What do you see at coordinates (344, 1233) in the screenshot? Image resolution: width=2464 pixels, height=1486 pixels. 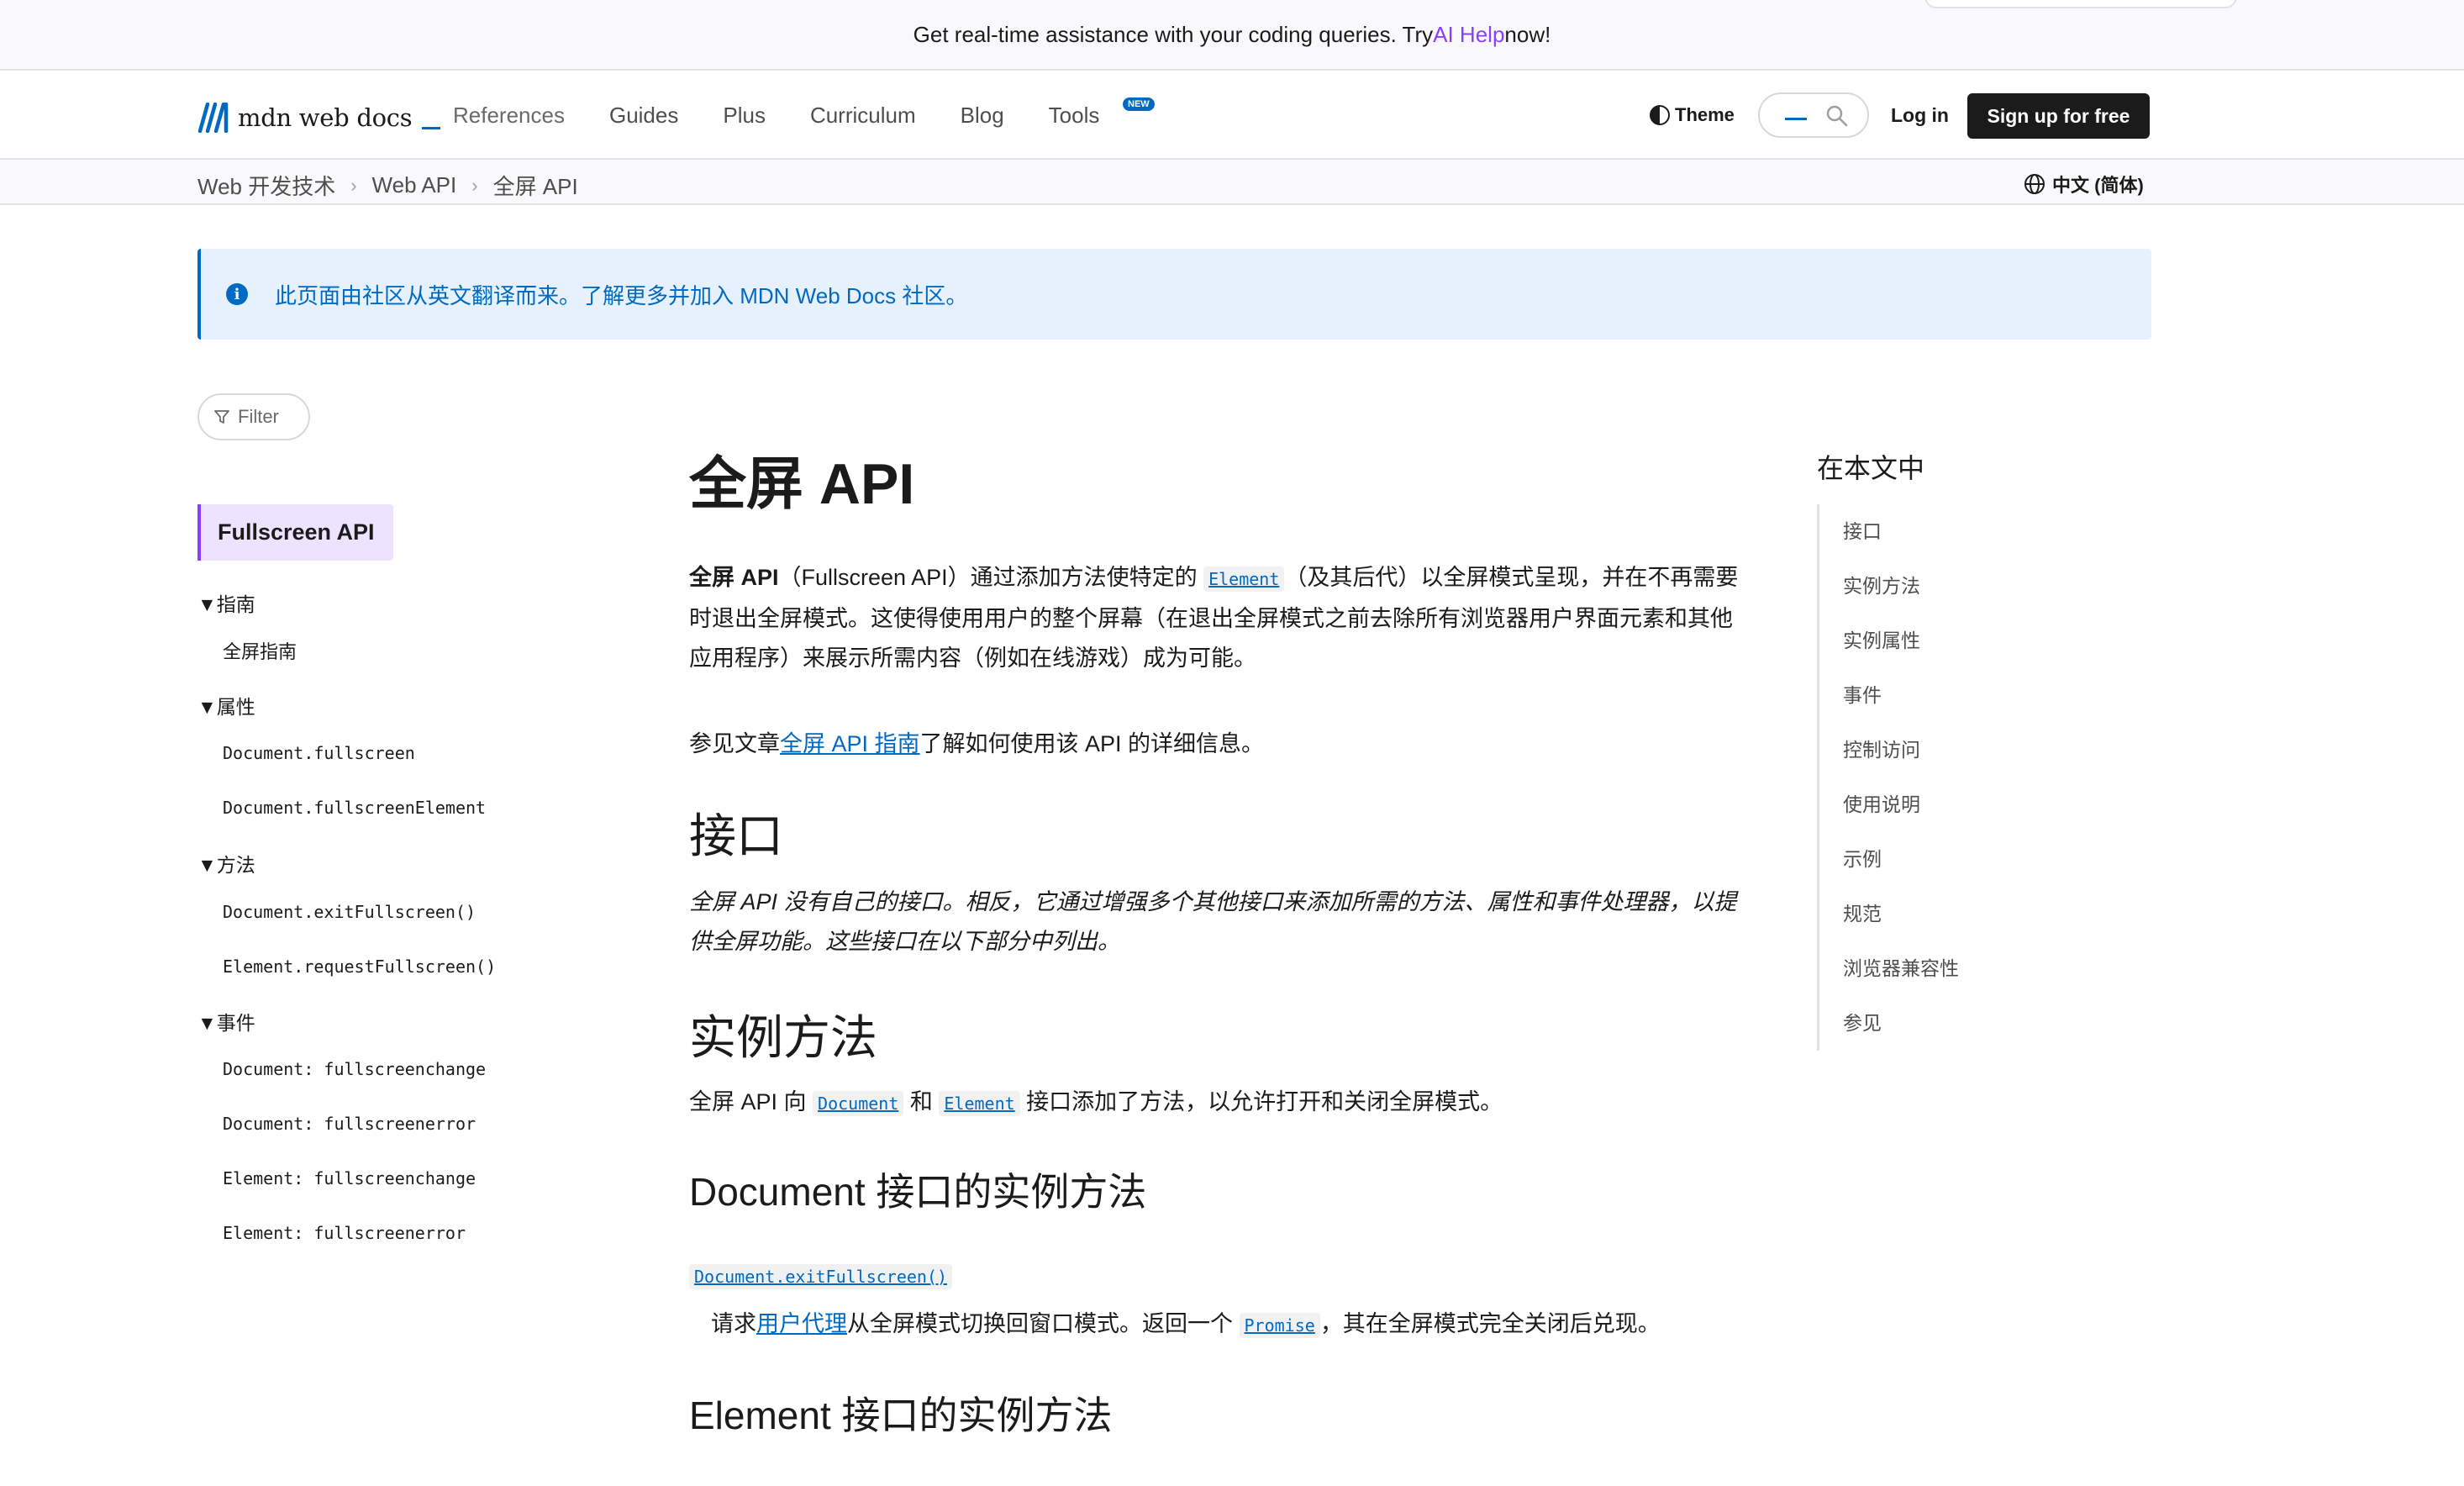 I see `sidebar-item-element-fullscreenerror: Element: fullscreenerror` at bounding box center [344, 1233].